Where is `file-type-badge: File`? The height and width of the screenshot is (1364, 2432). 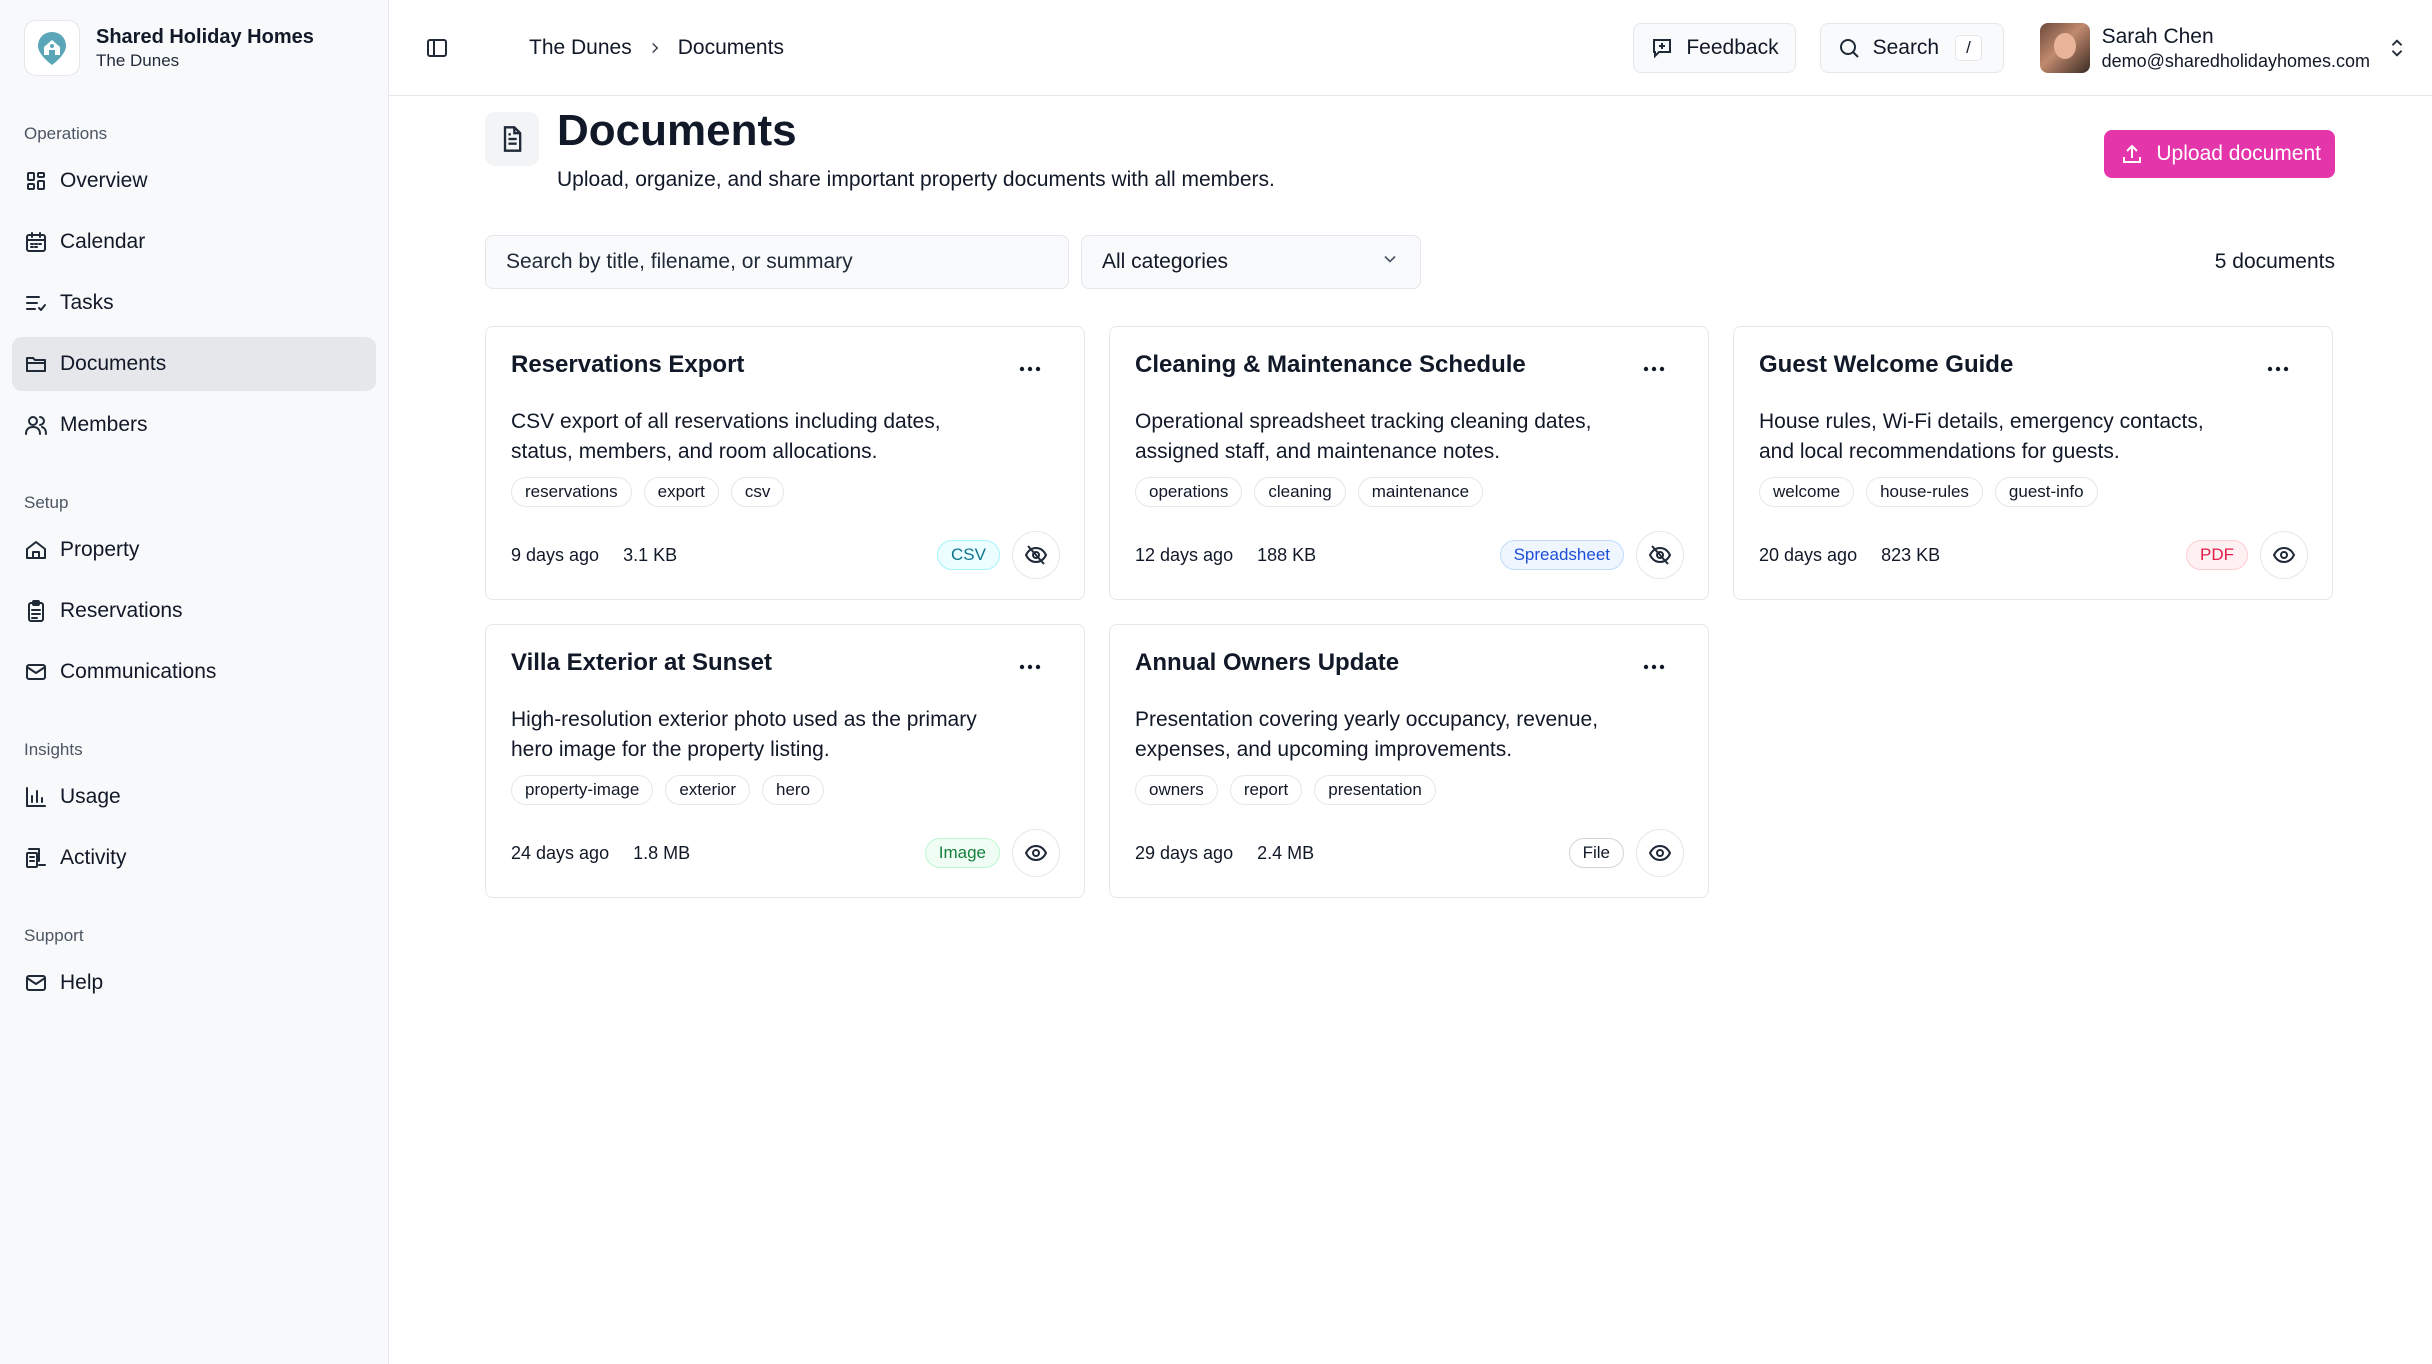 file-type-badge: File is located at coordinates (1596, 853).